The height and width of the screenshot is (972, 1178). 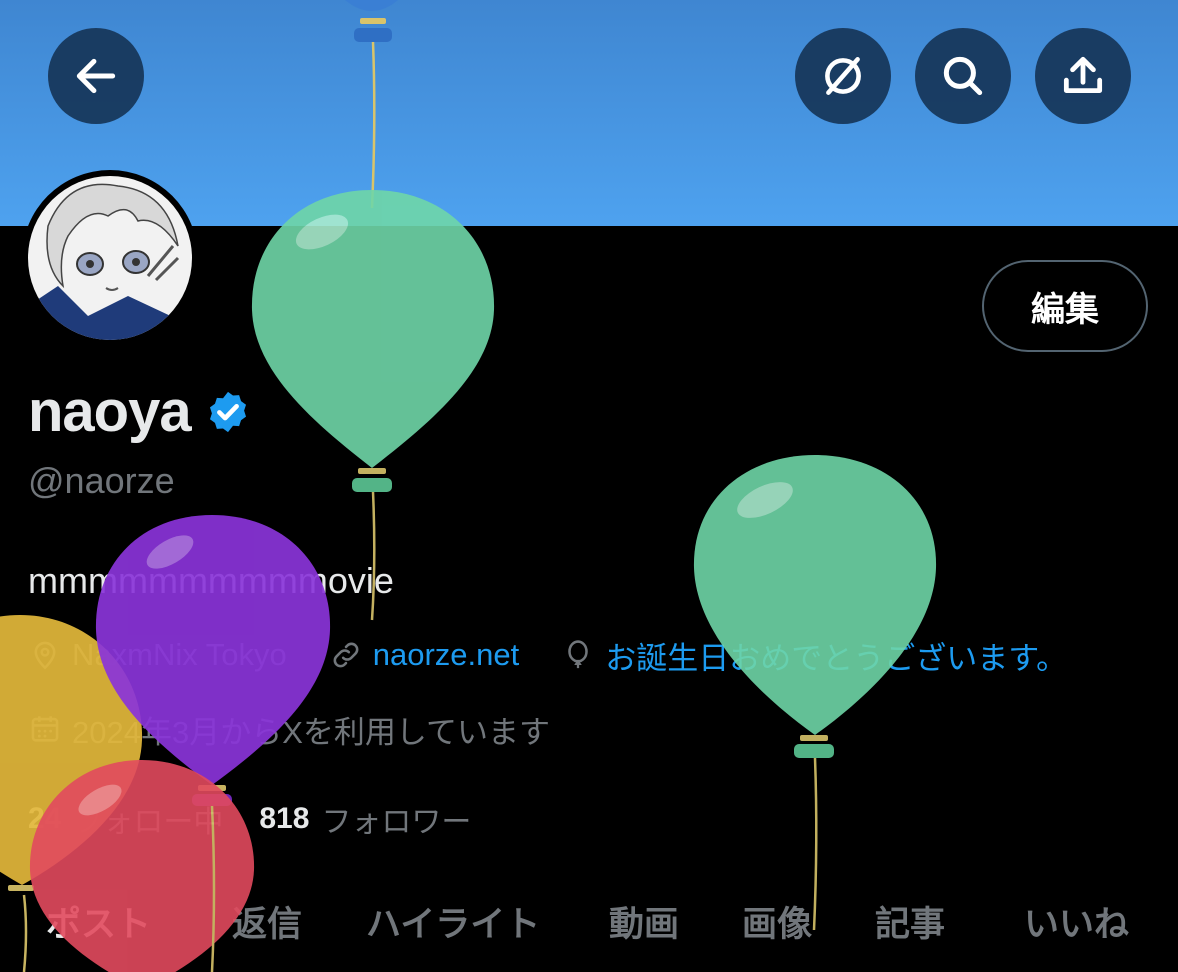 What do you see at coordinates (148, 822) in the screenshot?
I see `following-label: フォロー中` at bounding box center [148, 822].